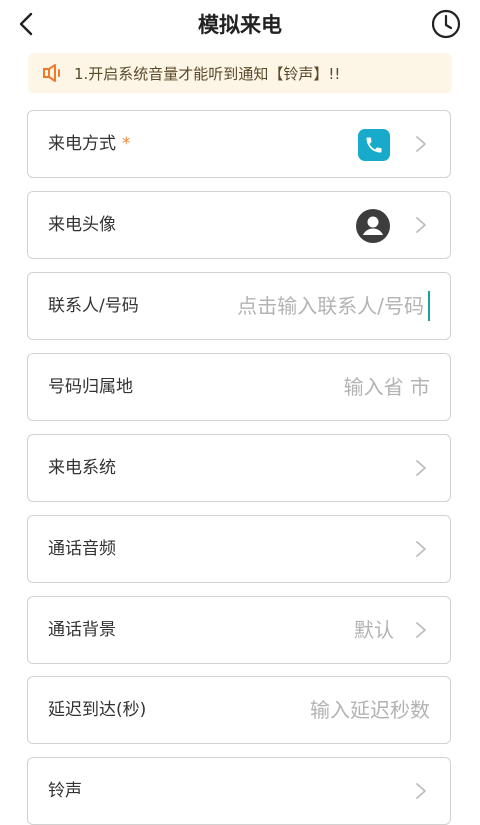 The height and width of the screenshot is (825, 480). Describe the element at coordinates (239, 387) in the screenshot. I see `number-location-row: 号码归属地 输入省 市` at that location.